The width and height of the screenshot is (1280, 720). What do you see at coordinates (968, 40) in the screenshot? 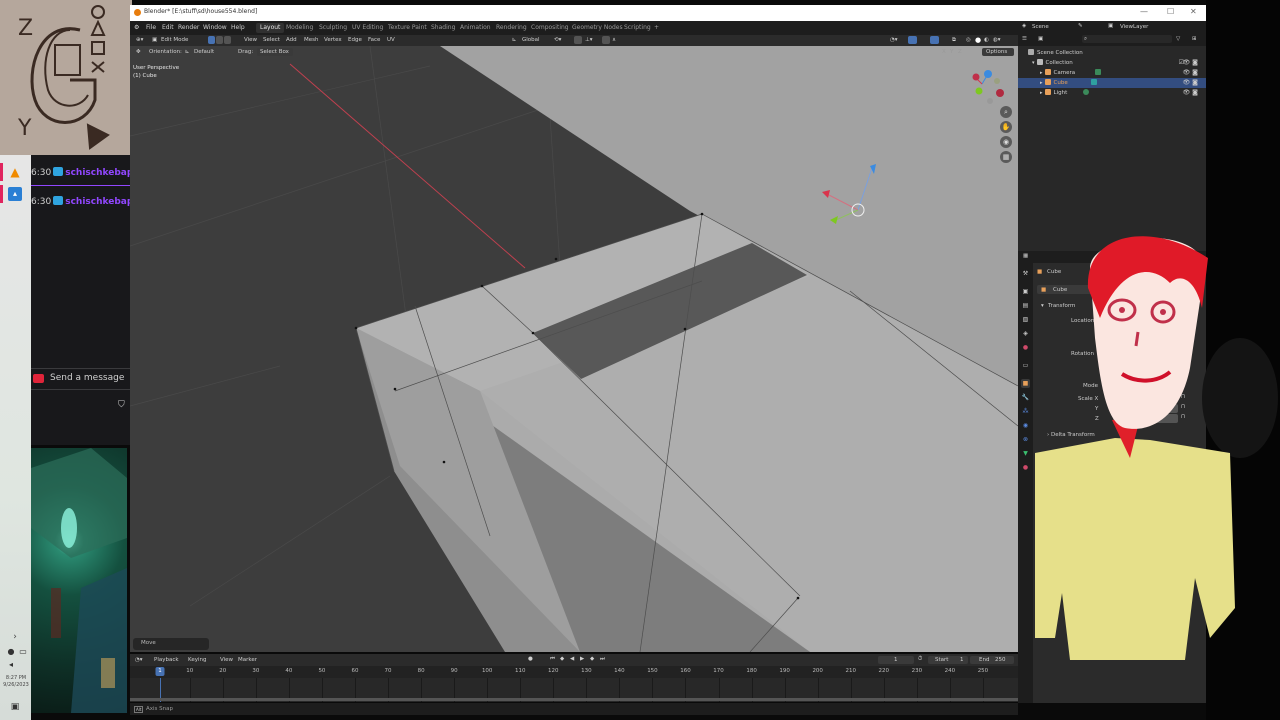
I see `wireframe-shading-icon: ◎` at bounding box center [968, 40].